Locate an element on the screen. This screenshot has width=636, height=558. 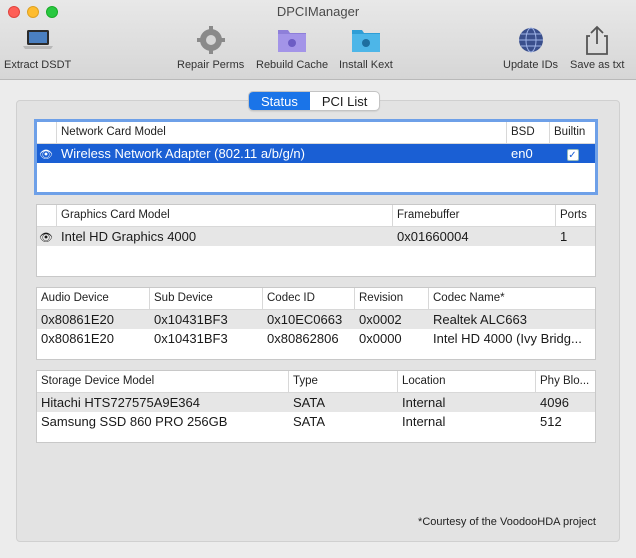
footer-note: *Courtesy of the VoodooHDA project is located at coordinates (507, 522).